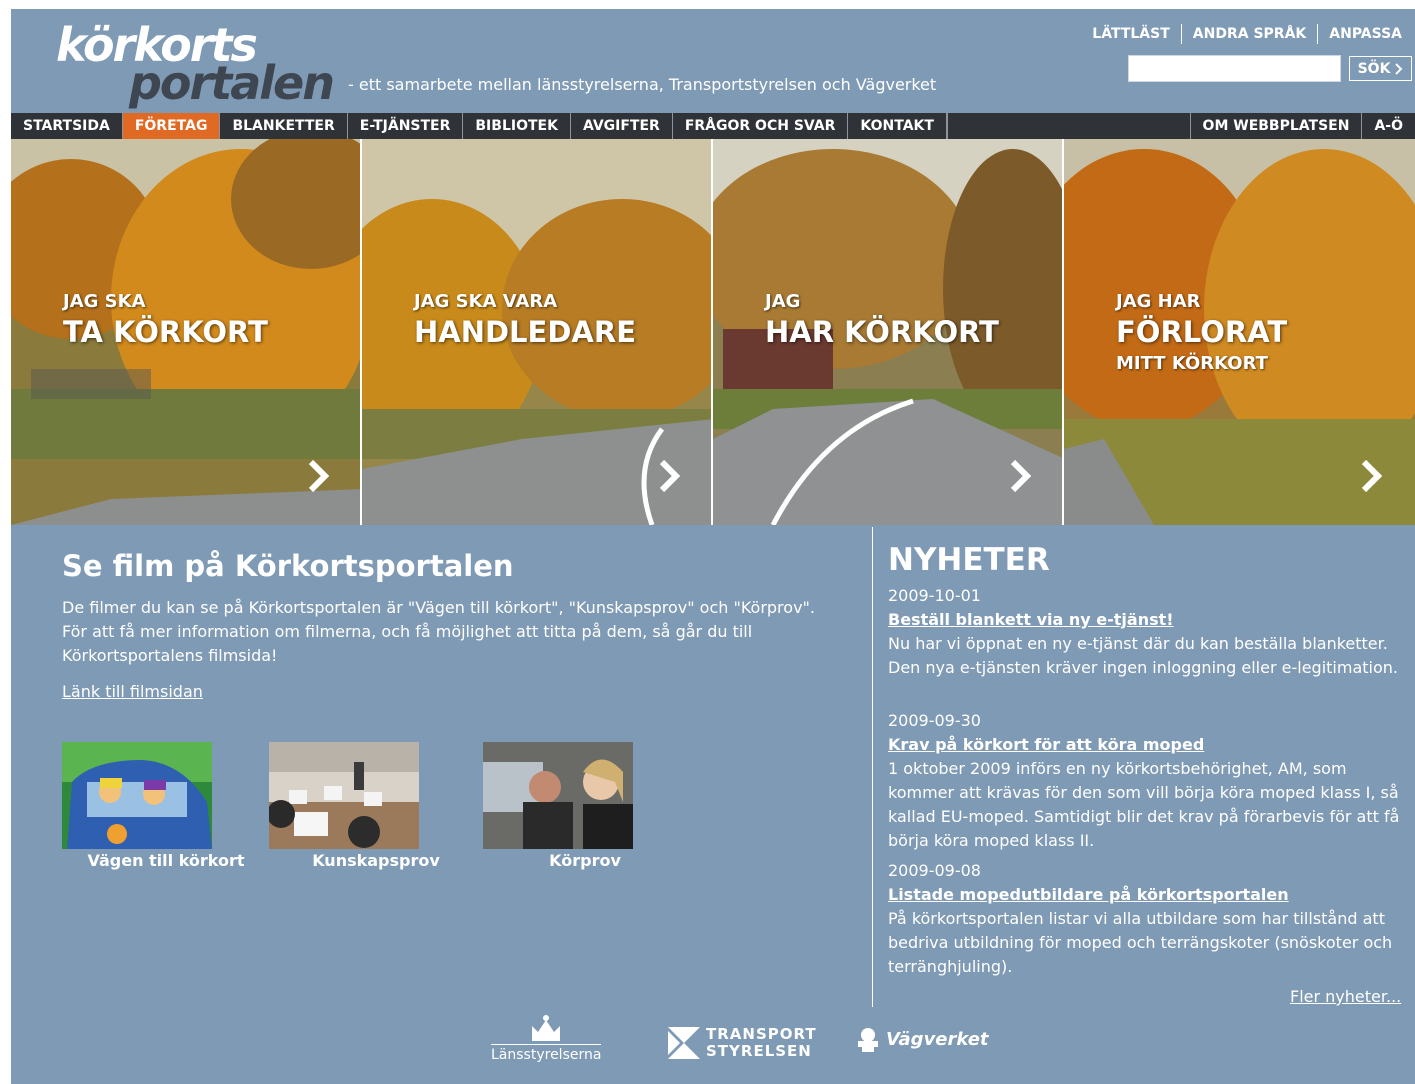 The image size is (1415, 1084). I want to click on nav-item-foretag: FÖRETAG, so click(171, 126).